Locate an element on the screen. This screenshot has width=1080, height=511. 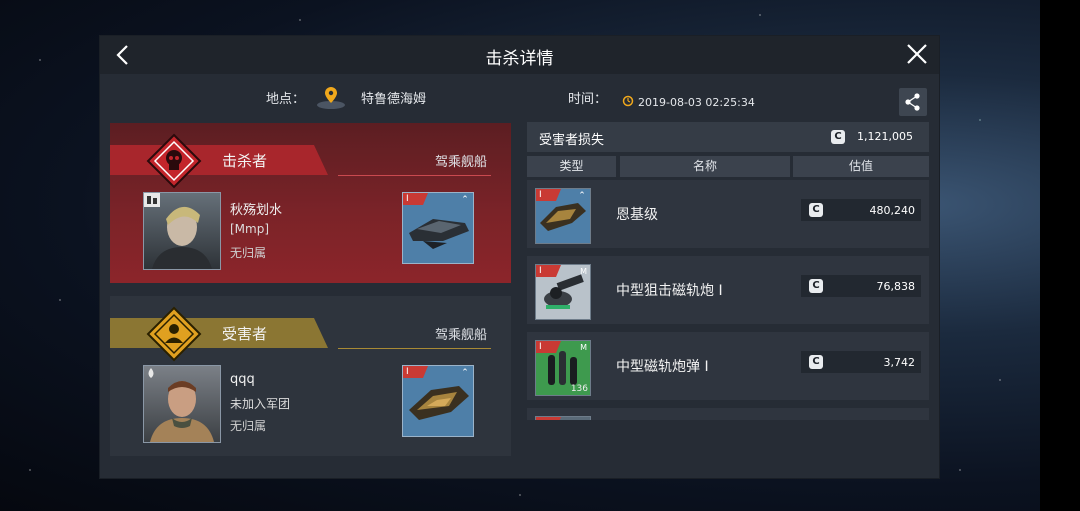
victim-role-label: 受害者 is located at coordinates (245, 334).